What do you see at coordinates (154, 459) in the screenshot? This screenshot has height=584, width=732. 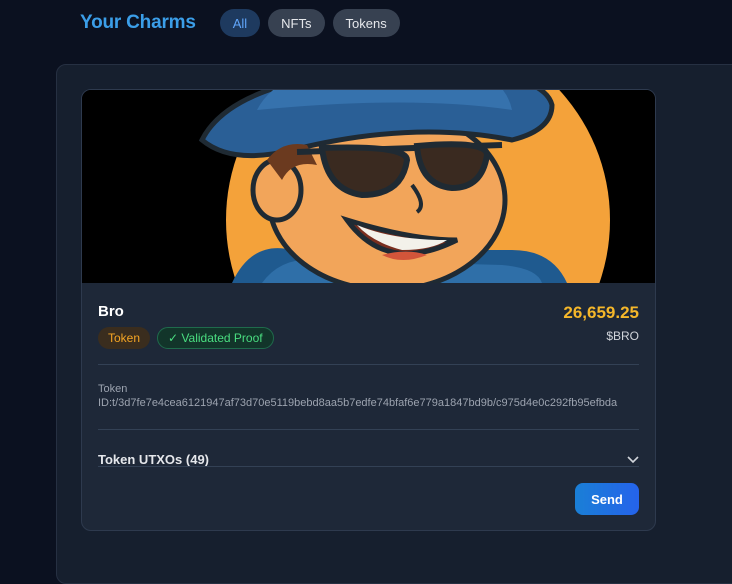 I see `token-utxos-label: Token UTXOs (49)` at bounding box center [154, 459].